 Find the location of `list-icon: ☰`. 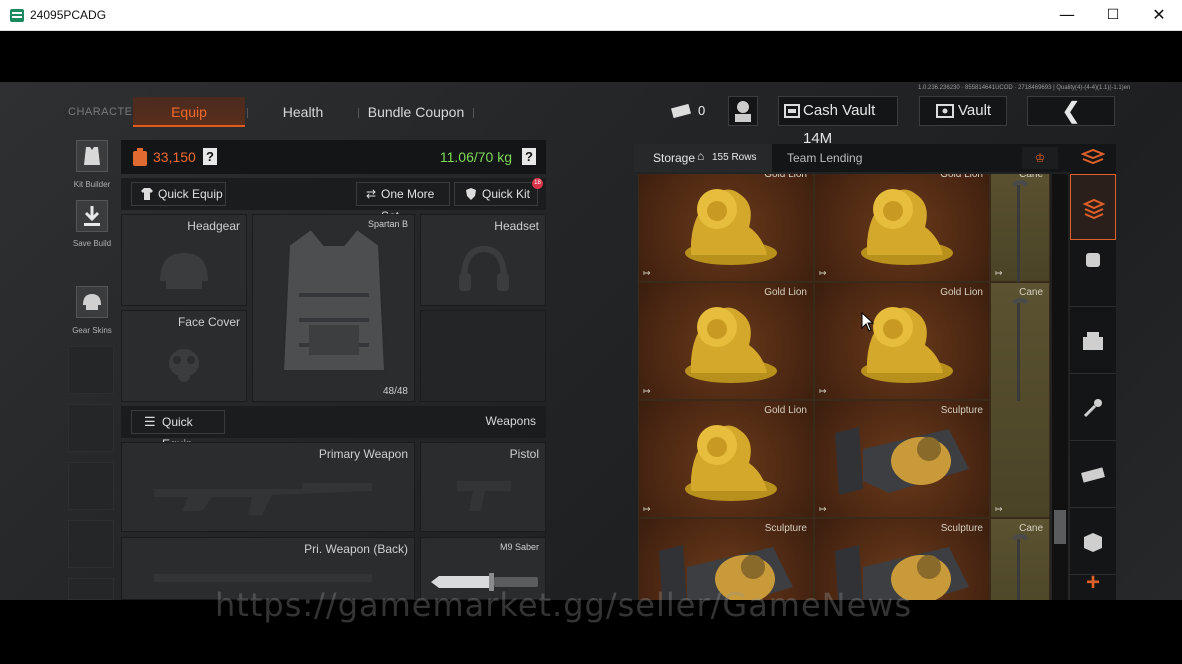

list-icon: ☰ is located at coordinates (150, 421).